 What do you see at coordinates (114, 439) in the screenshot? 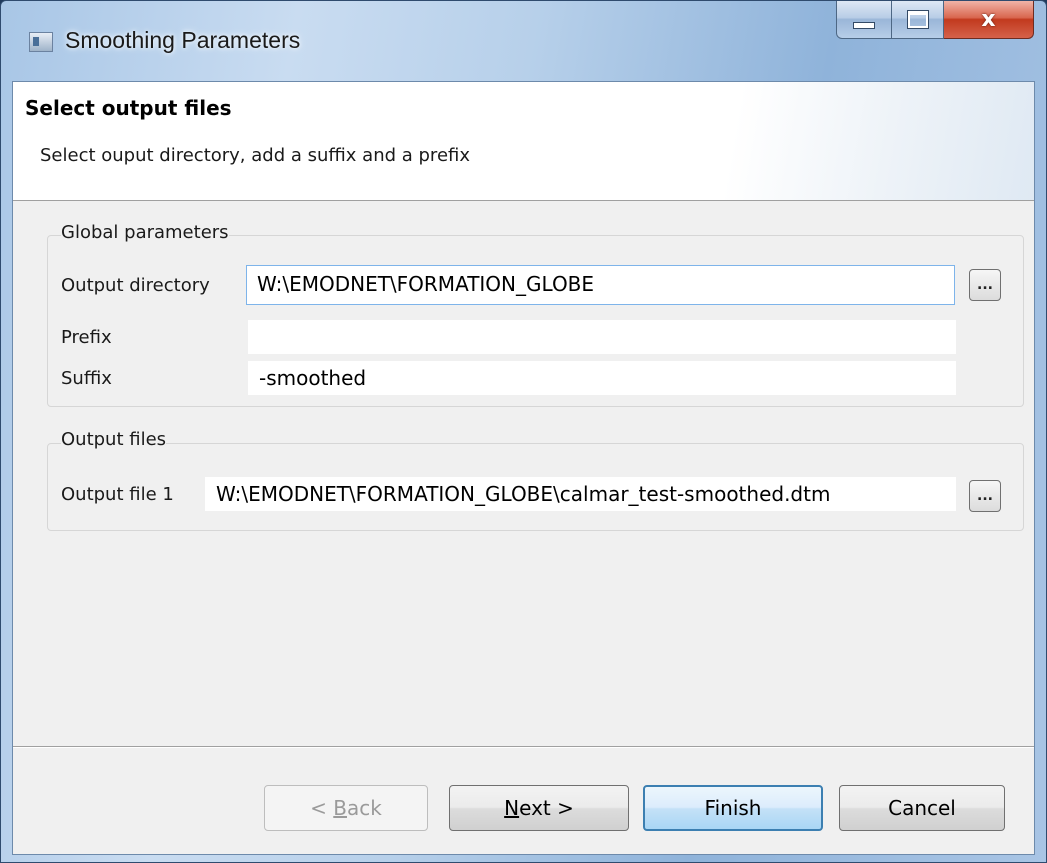
I see `output-files-title: Output files` at bounding box center [114, 439].